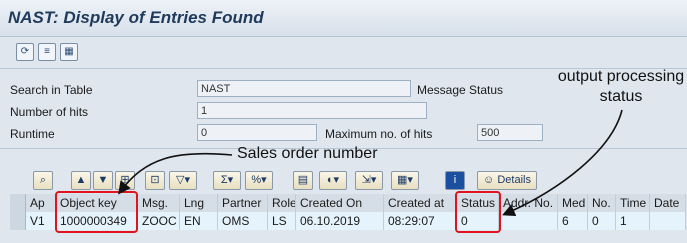 The image size is (687, 243). What do you see at coordinates (562, 163) in the screenshot?
I see `status-arrow` at bounding box center [562, 163].